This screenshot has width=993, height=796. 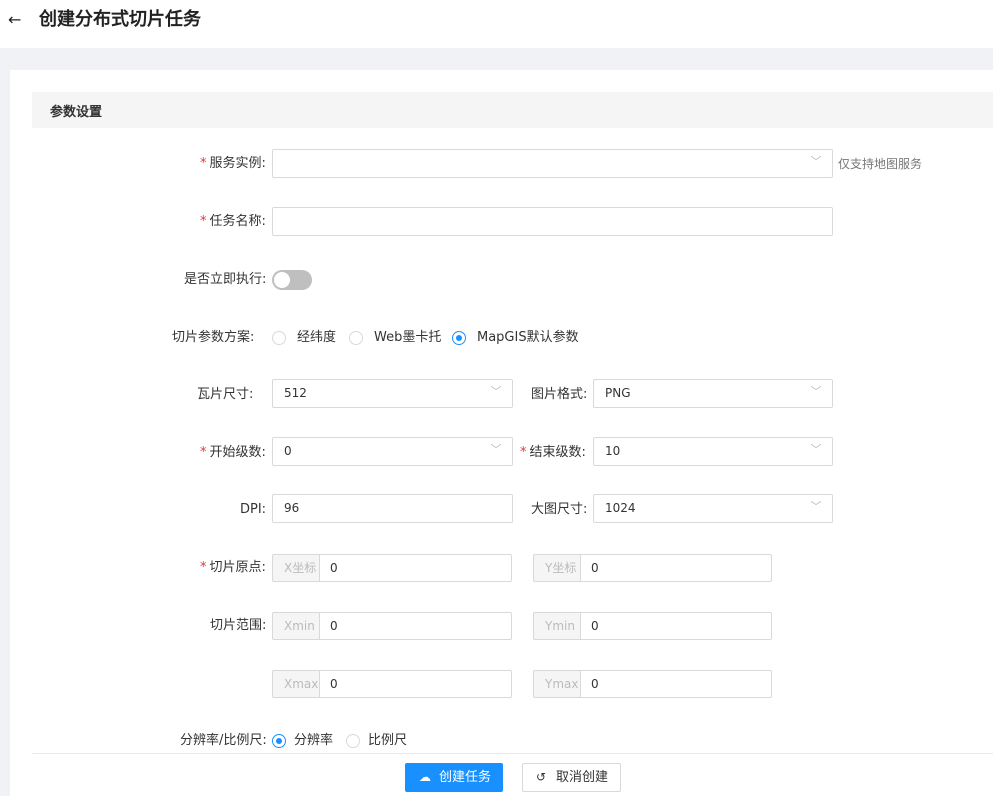 I want to click on range-ymin-addon: Ymin, so click(x=557, y=626).